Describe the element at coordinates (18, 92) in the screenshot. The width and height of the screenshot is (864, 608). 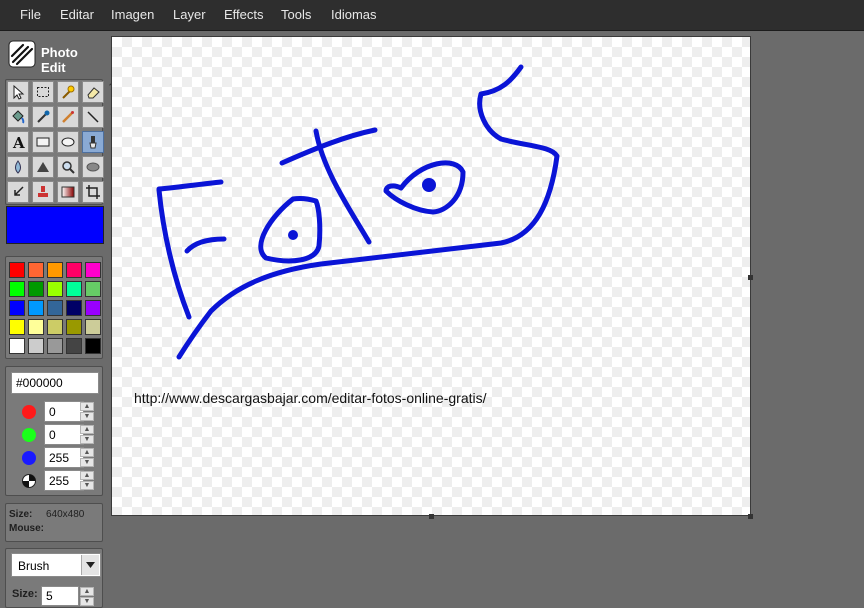
I see `tool-pointer` at that location.